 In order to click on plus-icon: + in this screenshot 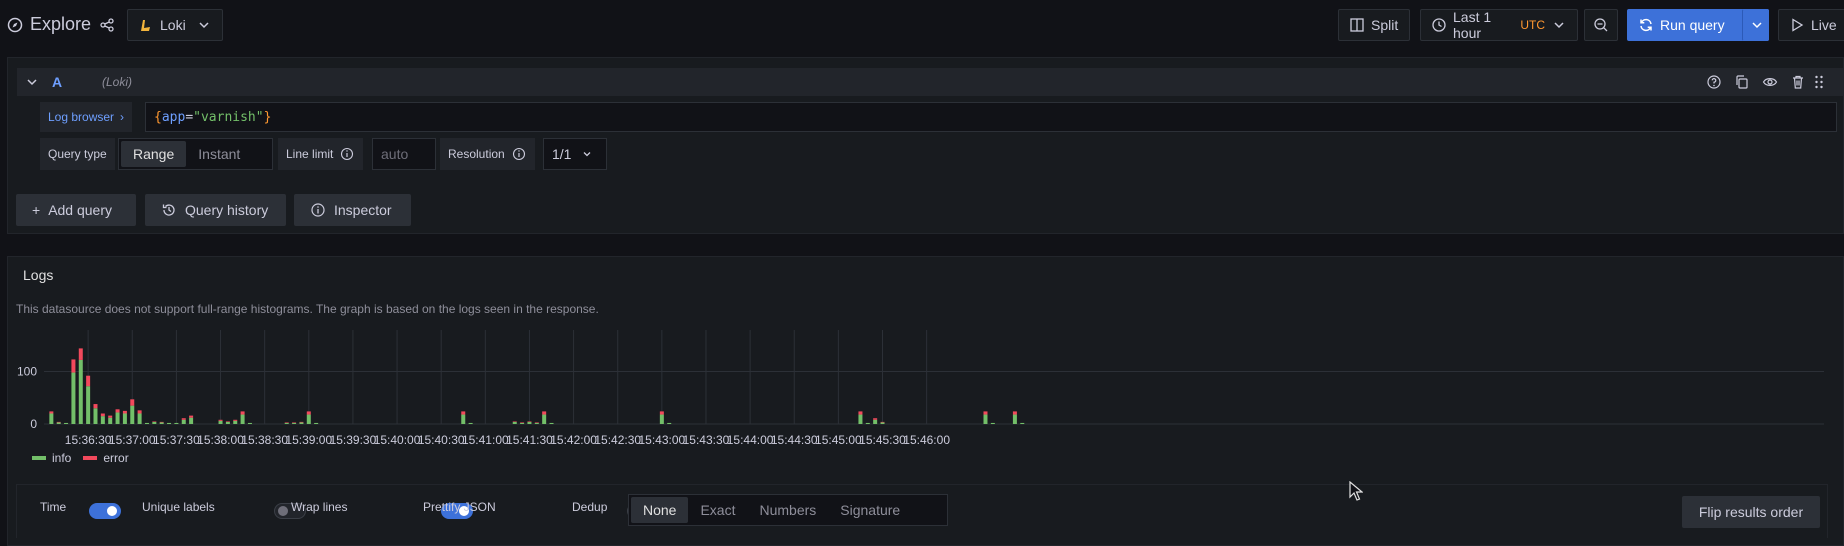, I will do `click(36, 210)`.